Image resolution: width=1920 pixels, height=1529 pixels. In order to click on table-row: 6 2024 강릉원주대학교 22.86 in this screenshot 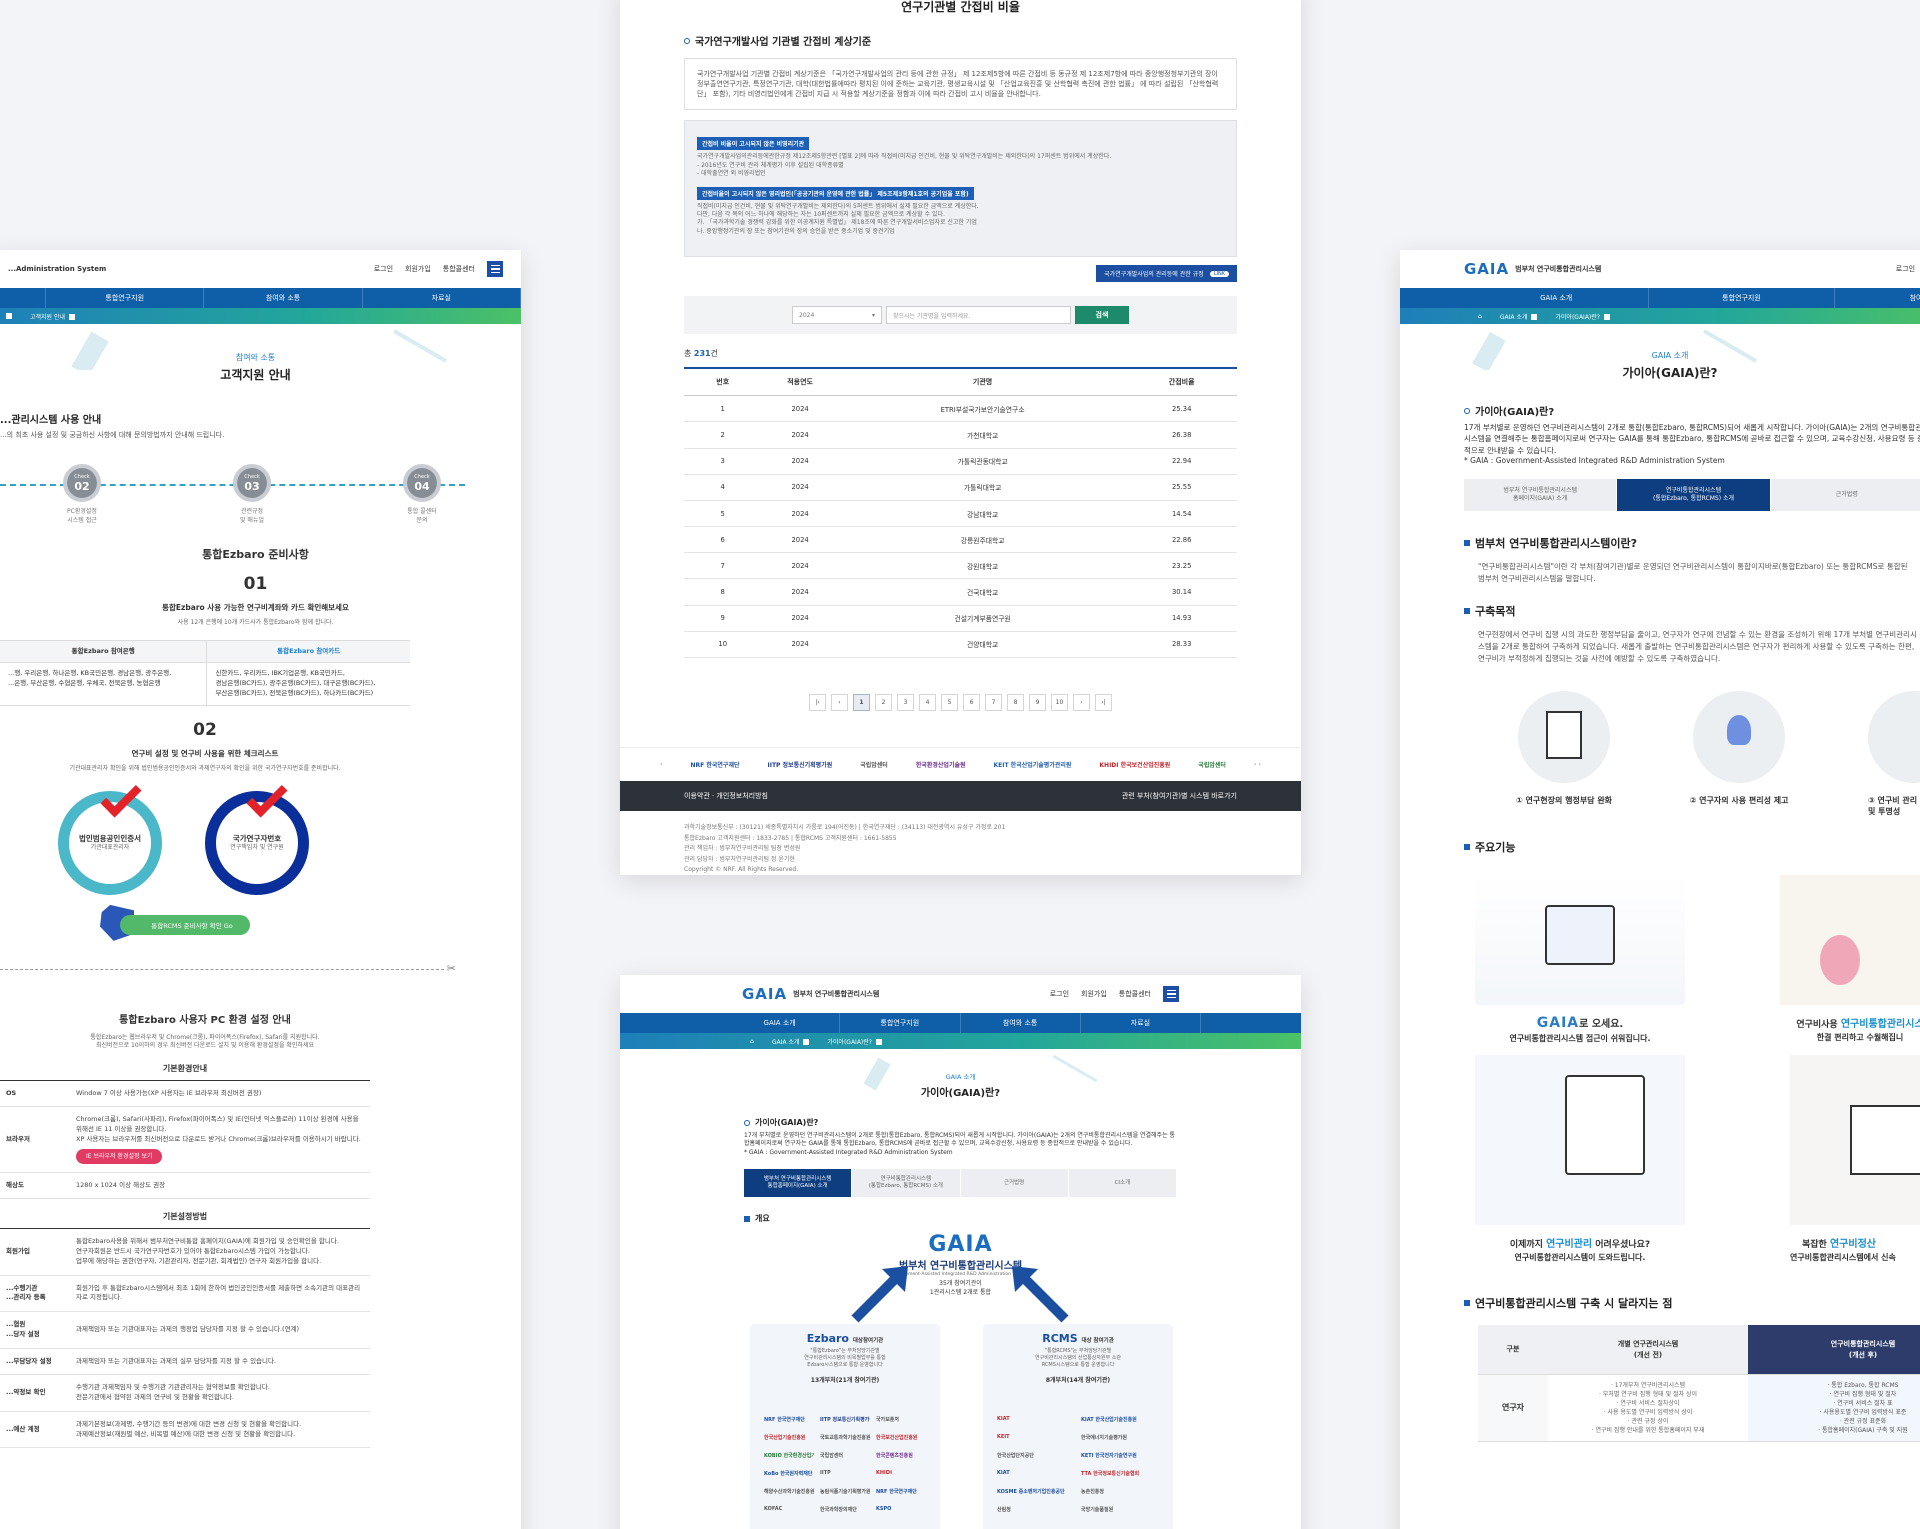, I will do `click(960, 540)`.